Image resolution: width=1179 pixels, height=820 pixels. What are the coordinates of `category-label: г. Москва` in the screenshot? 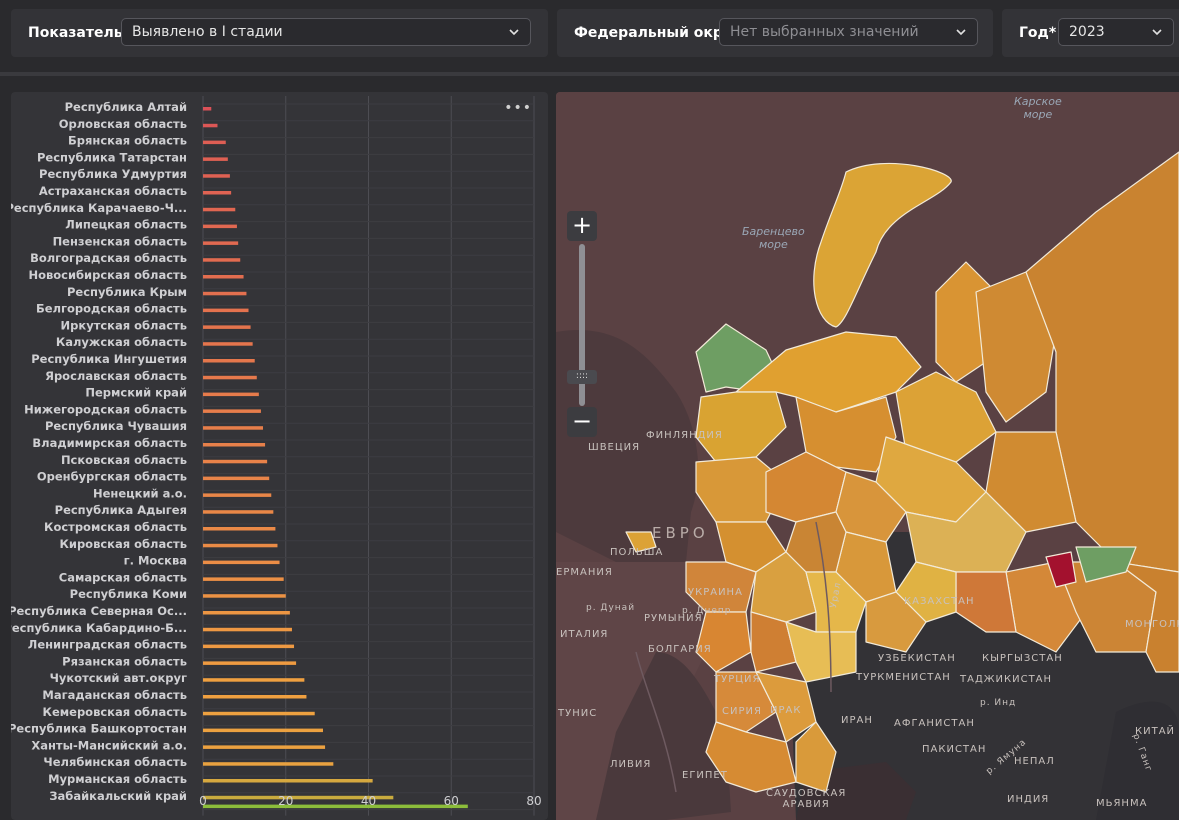 It's located at (155, 561).